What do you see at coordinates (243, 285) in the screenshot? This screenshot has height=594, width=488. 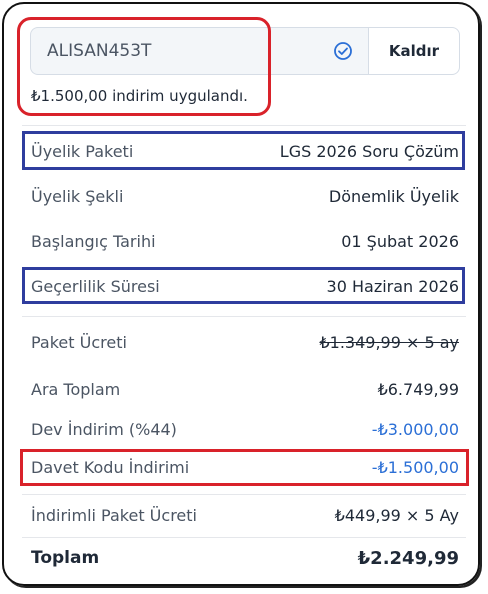 I see `validity-highlight` at bounding box center [243, 285].